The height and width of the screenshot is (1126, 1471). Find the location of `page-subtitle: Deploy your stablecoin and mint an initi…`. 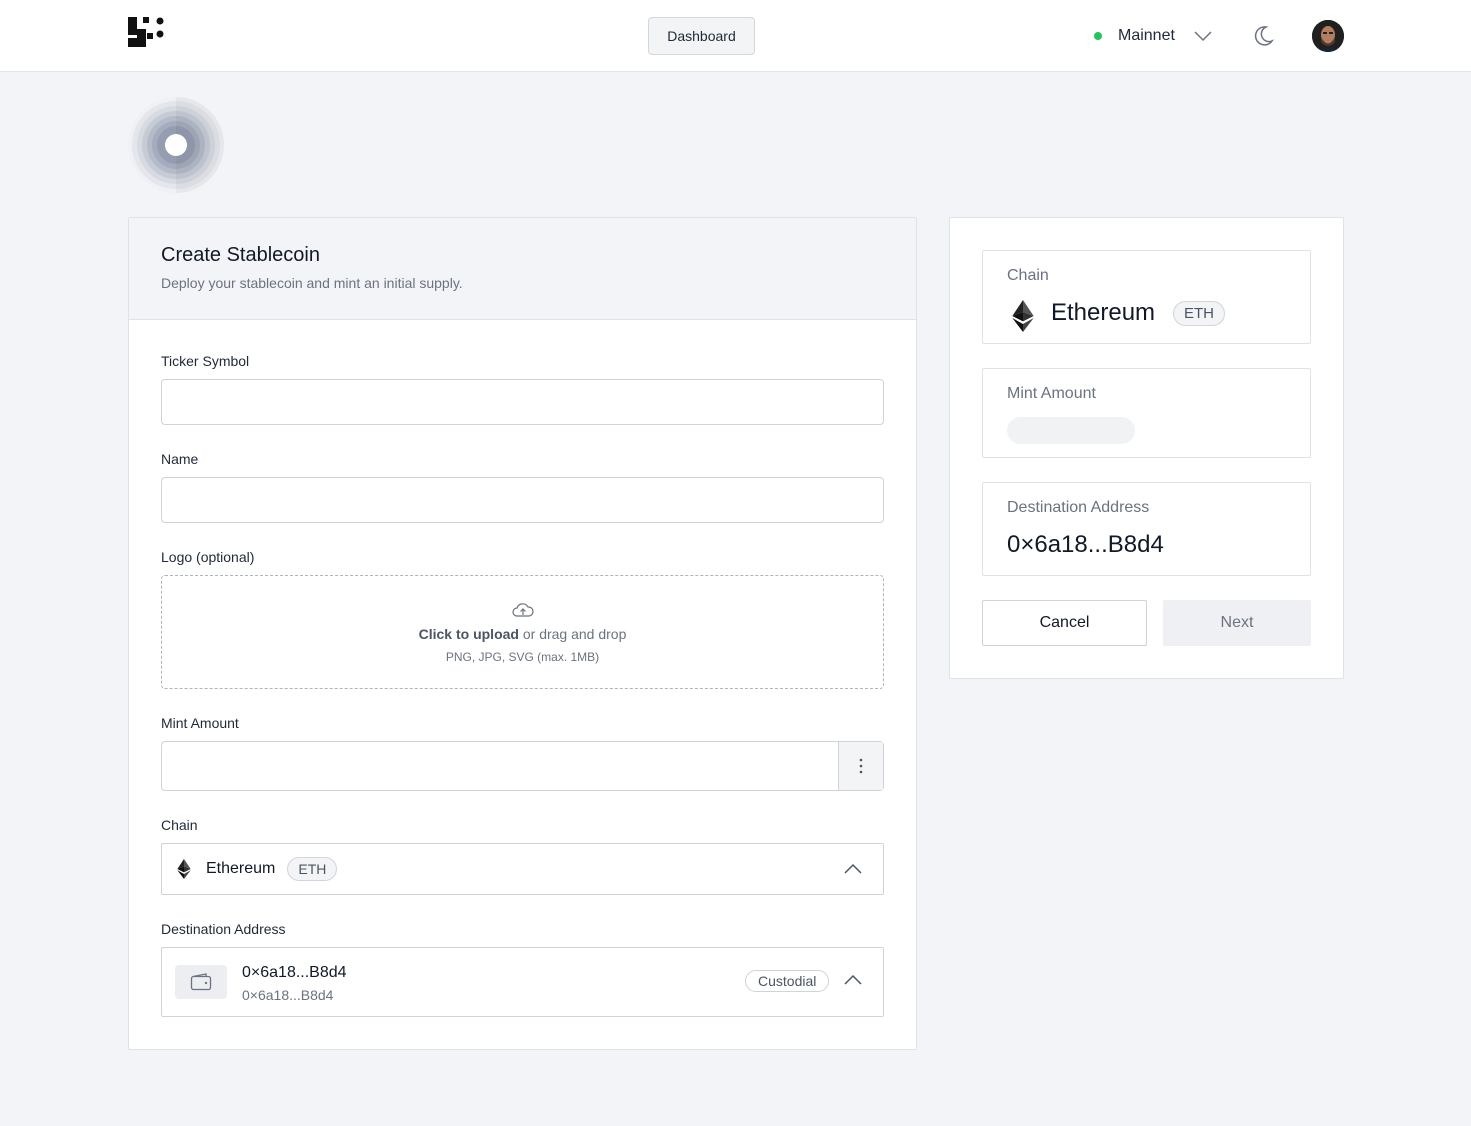

page-subtitle: Deploy your stablecoin and mint an initi… is located at coordinates (312, 283).